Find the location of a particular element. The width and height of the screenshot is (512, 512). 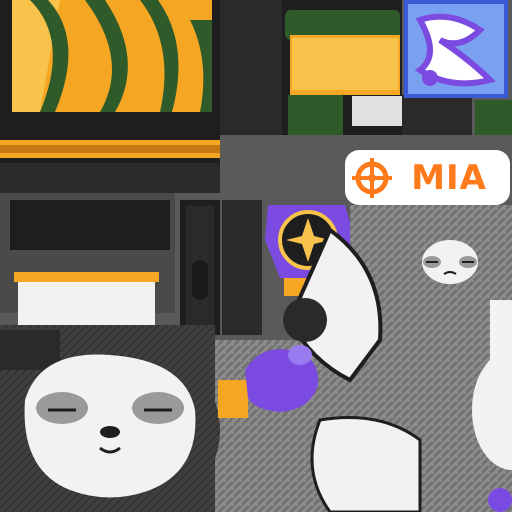

tiger-stripe-pattern is located at coordinates (110, 67).